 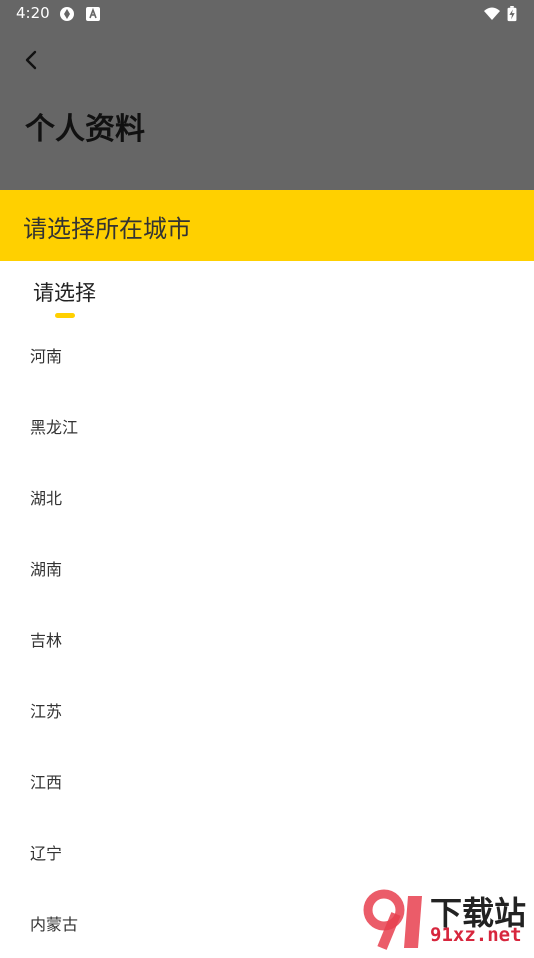 I want to click on list-item: 江苏, so click(x=267, y=709).